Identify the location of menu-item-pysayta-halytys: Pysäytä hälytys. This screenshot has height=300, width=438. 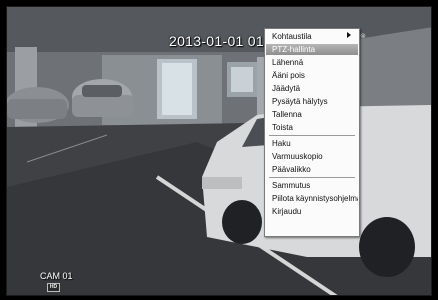
(312, 101).